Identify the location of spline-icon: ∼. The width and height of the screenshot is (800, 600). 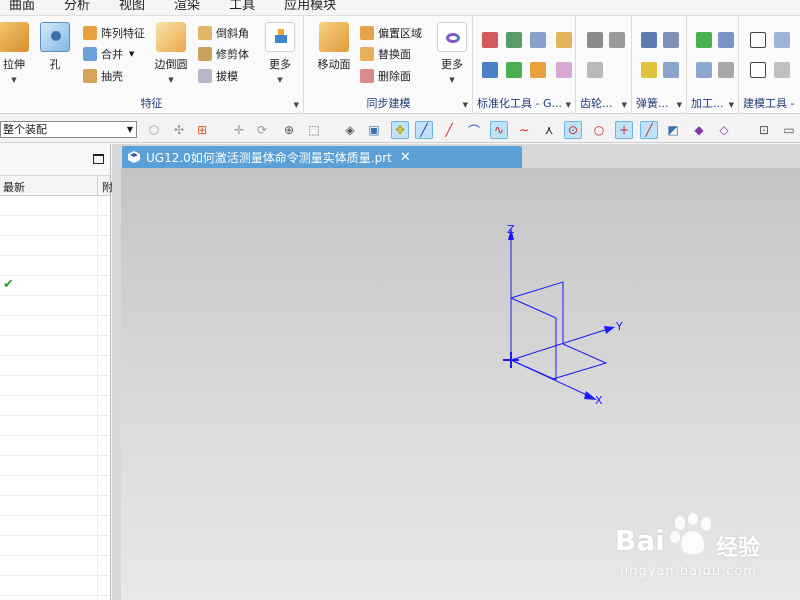
(524, 130).